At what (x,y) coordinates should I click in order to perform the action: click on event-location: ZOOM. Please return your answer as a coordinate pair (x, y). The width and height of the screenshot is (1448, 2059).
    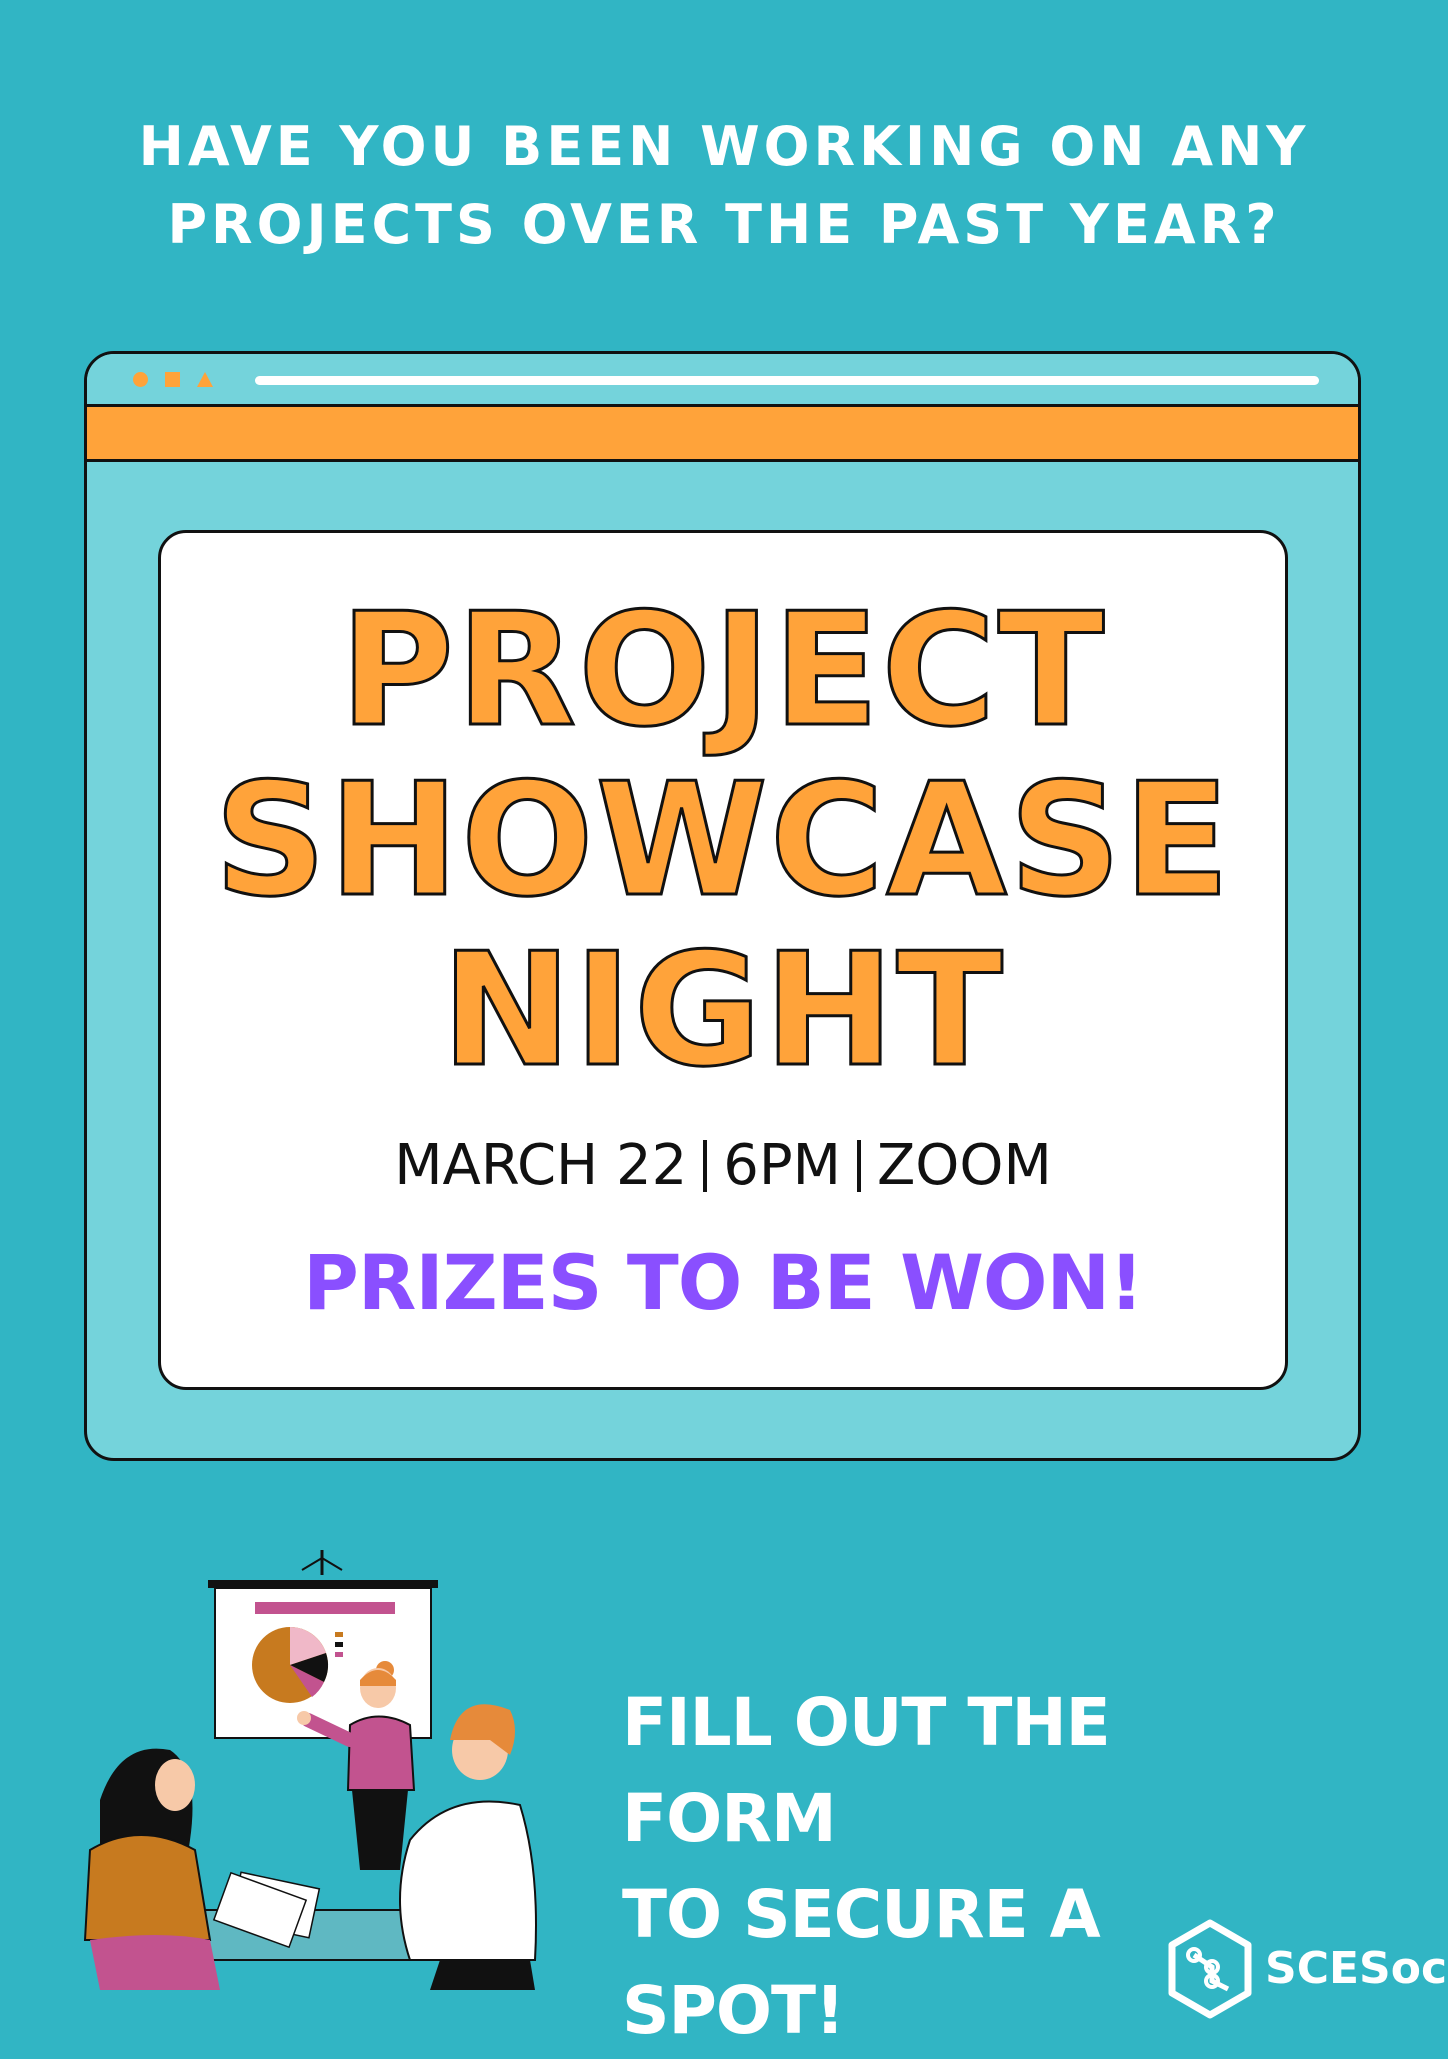
    Looking at the image, I should click on (964, 1165).